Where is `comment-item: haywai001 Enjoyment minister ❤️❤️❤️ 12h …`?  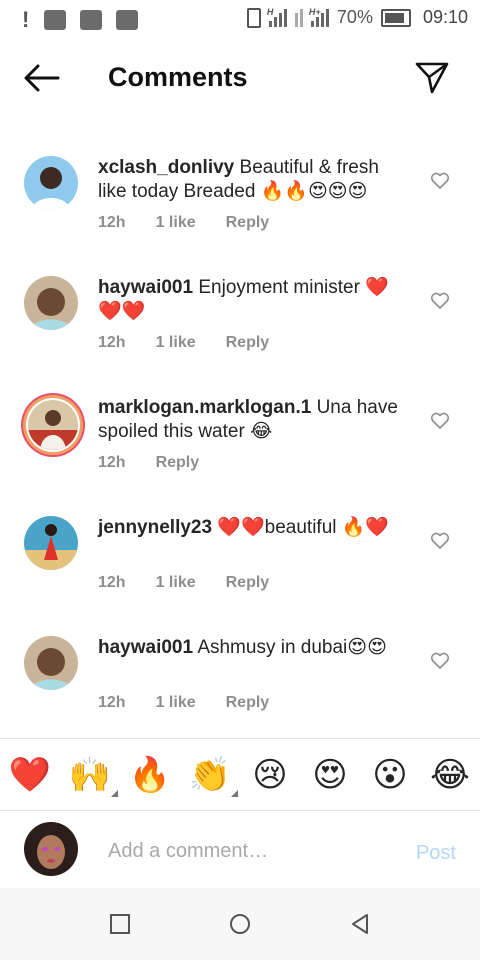
comment-item: haywai001 Enjoyment minister ❤️❤️❤️ 12h … is located at coordinates (240, 328).